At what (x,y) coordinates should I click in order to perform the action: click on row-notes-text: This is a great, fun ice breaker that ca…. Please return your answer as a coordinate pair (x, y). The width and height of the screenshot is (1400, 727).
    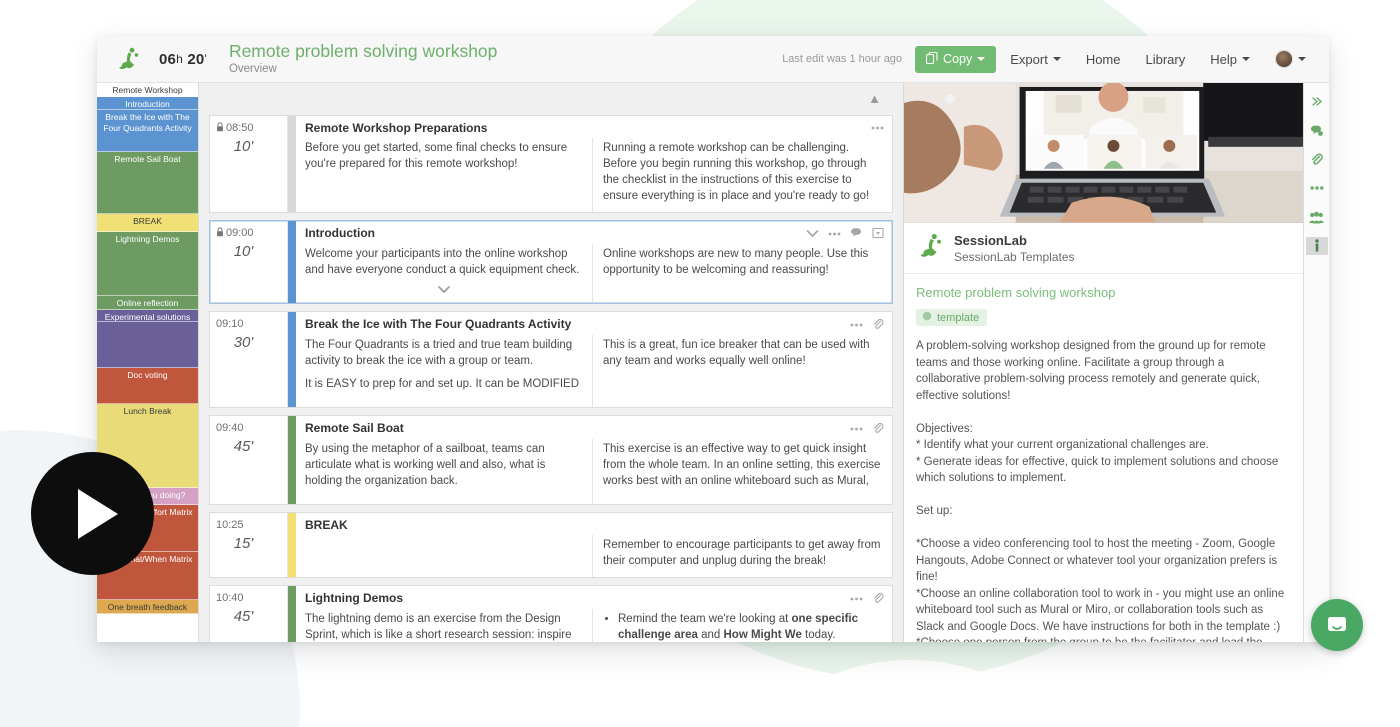
    Looking at the image, I should click on (736, 353).